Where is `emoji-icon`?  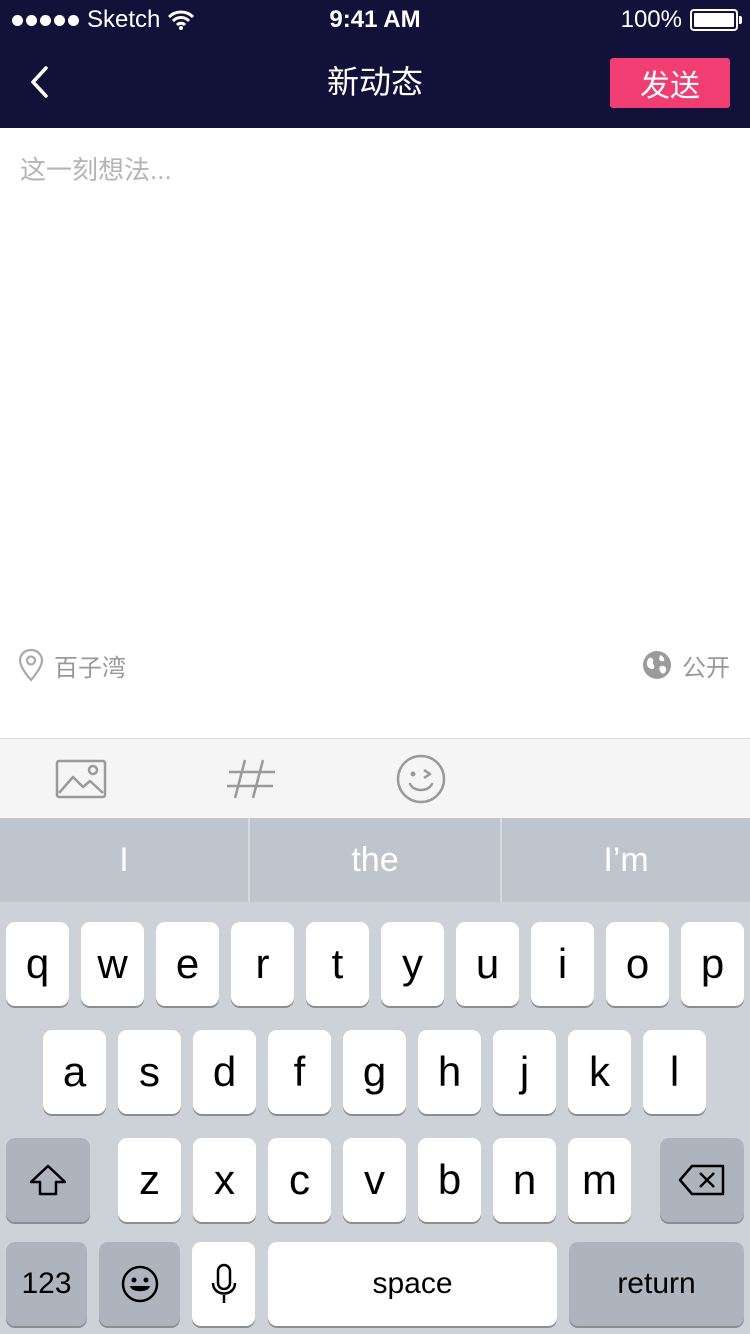
emoji-icon is located at coordinates (421, 779).